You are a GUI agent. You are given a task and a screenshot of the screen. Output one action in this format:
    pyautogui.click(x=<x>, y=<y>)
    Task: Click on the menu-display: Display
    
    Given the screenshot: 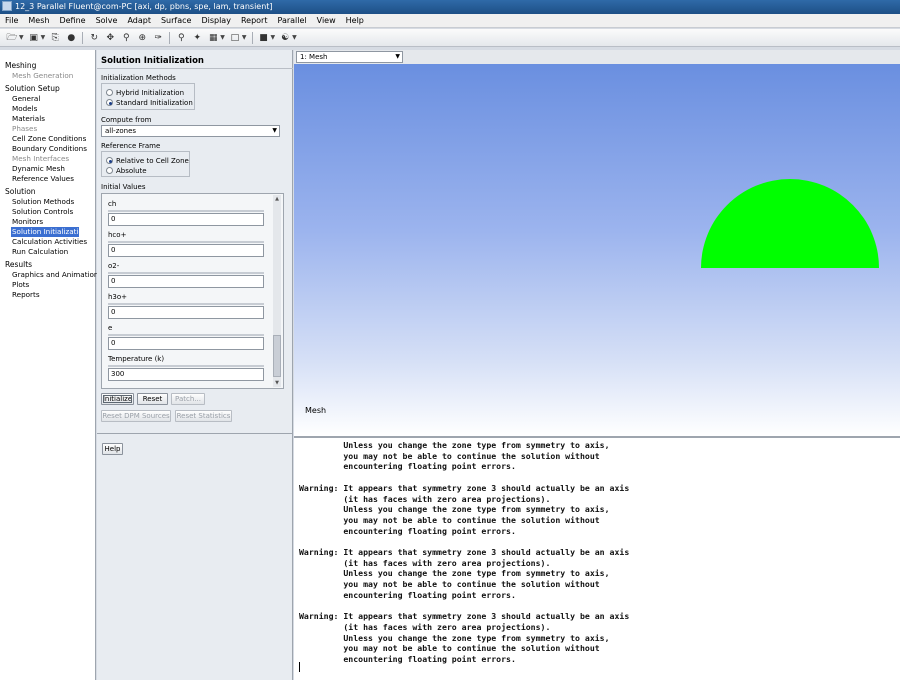 What is the action you would take?
    pyautogui.click(x=216, y=21)
    